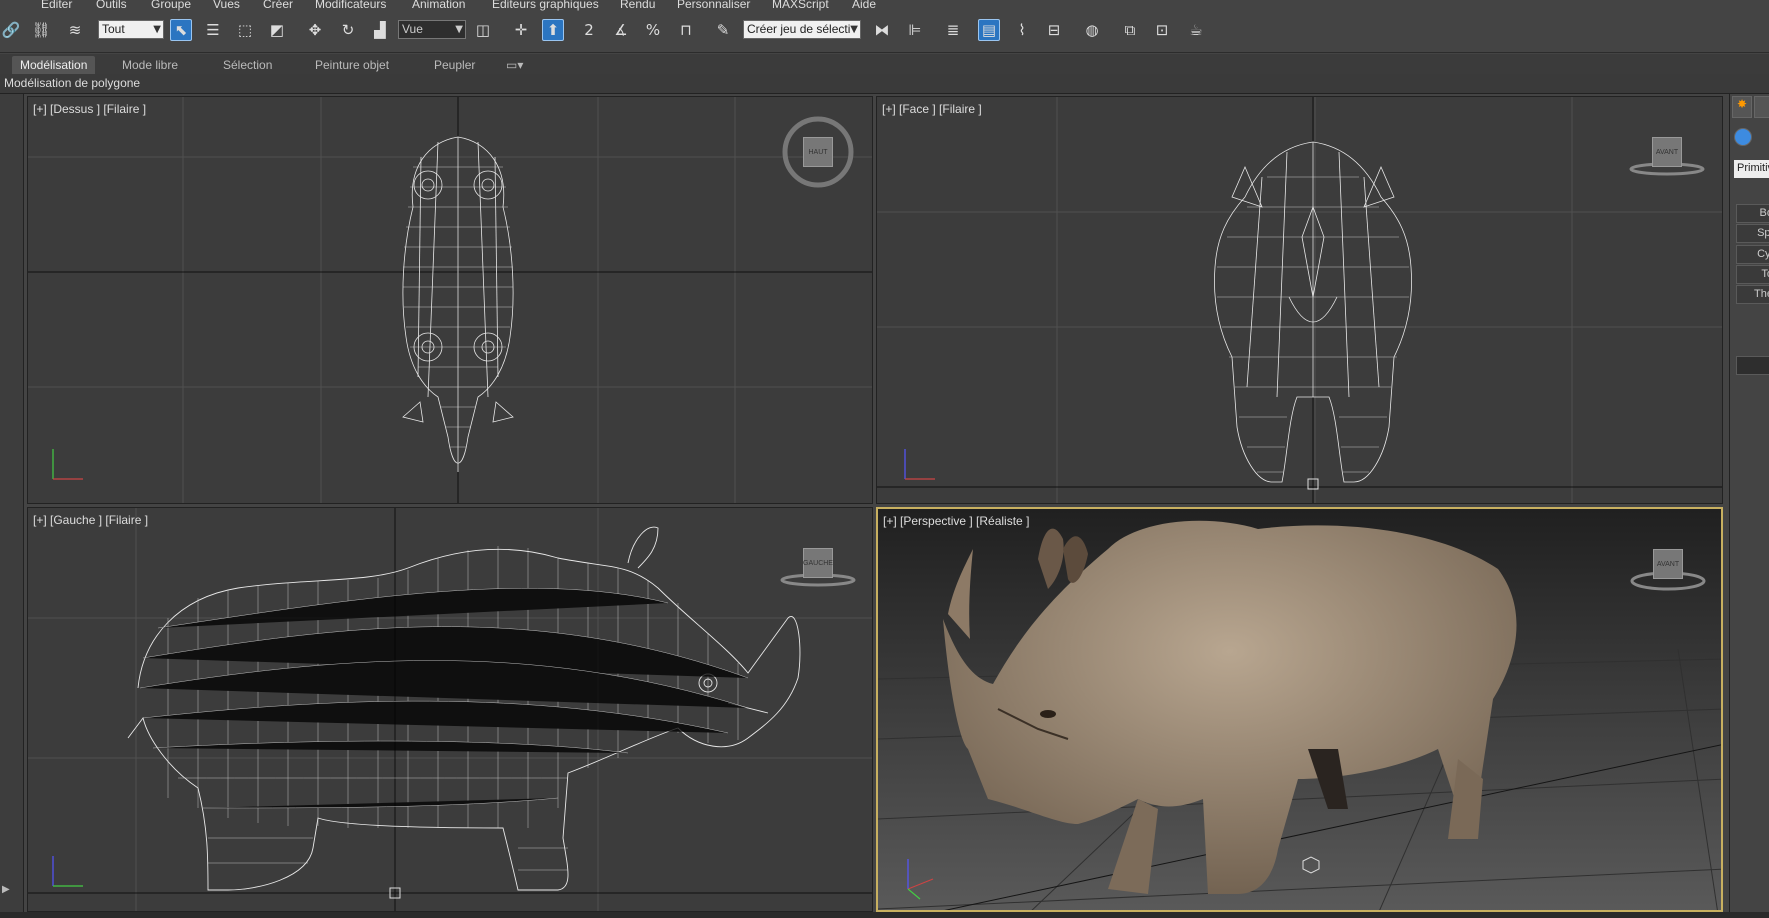  What do you see at coordinates (799, 29) in the screenshot?
I see `named-selection-set-placeholder: Créer jeu de sélecti` at bounding box center [799, 29].